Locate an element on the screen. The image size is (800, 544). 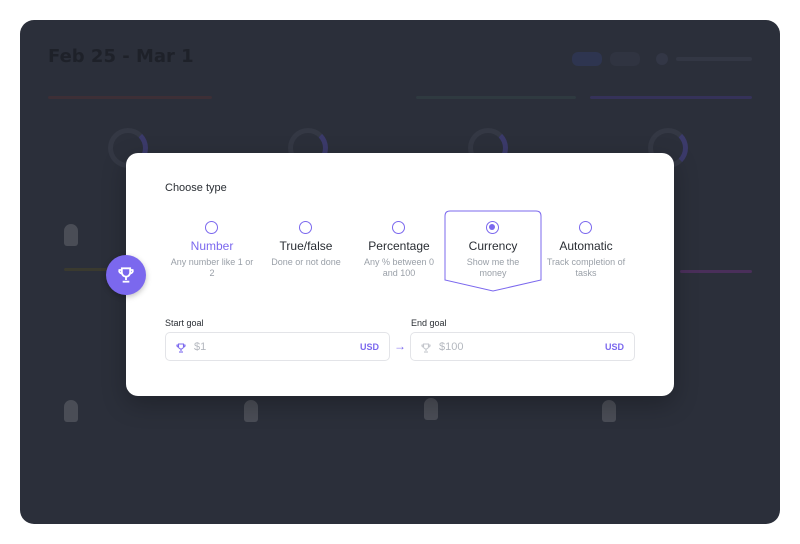
type-option-true-false: True/false Done or not done is located at coordinates (306, 250).